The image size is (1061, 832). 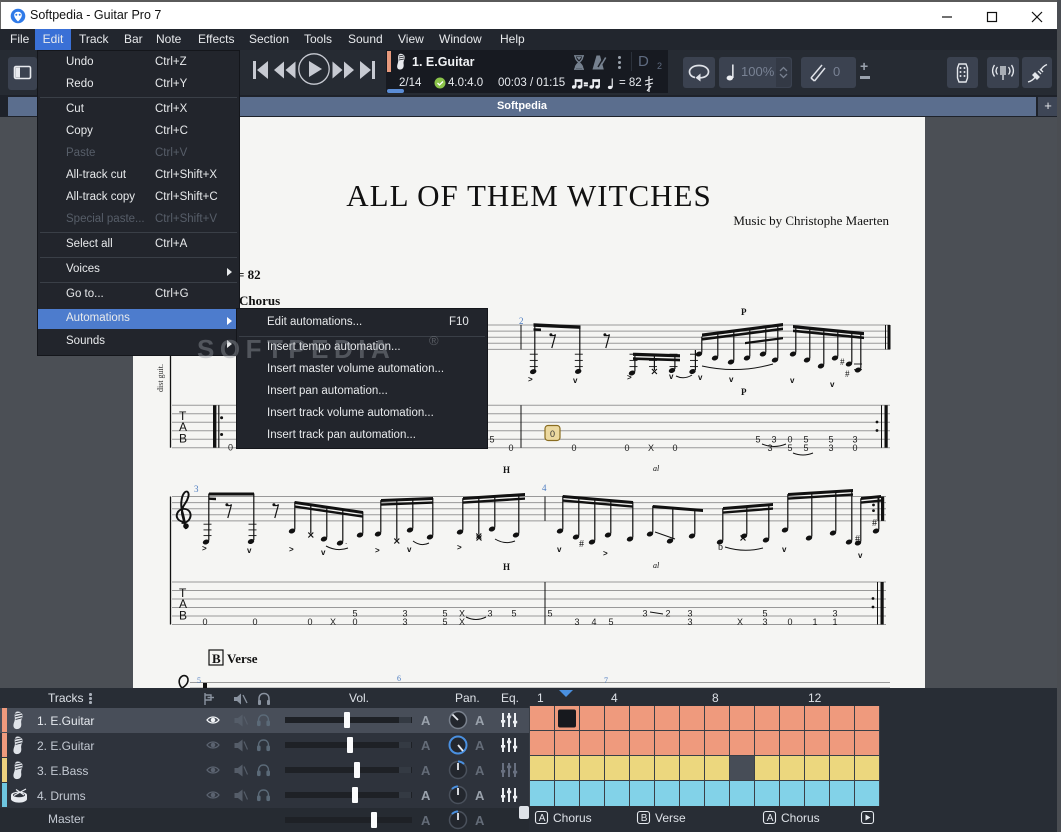 I want to click on svg-text: = 82, so click(x=249, y=274).